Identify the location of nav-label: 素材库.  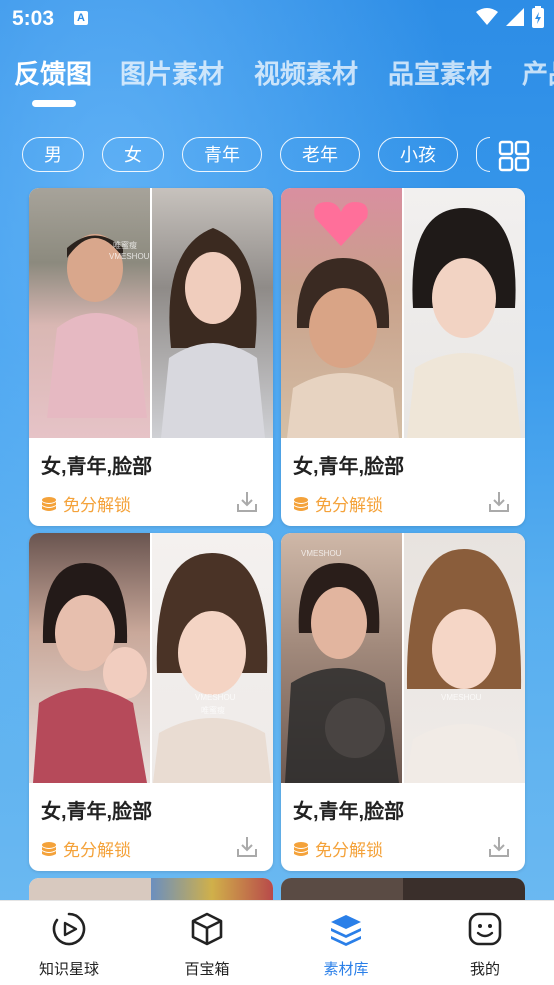
(346, 969).